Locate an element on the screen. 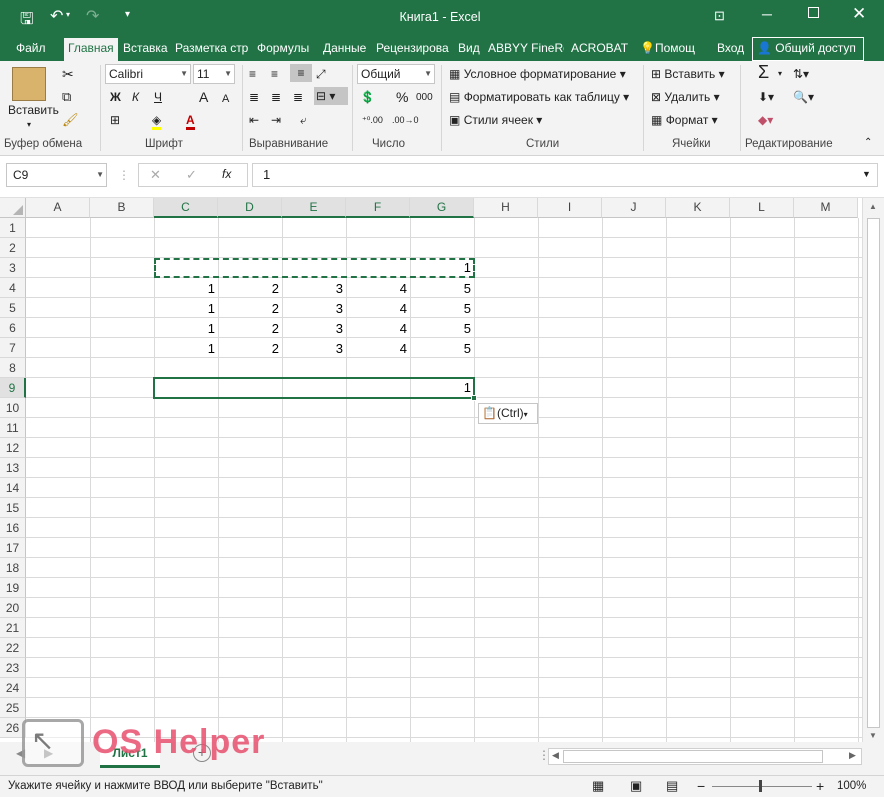 This screenshot has width=884, height=797. borders-icon: ⊞ is located at coordinates (115, 120).